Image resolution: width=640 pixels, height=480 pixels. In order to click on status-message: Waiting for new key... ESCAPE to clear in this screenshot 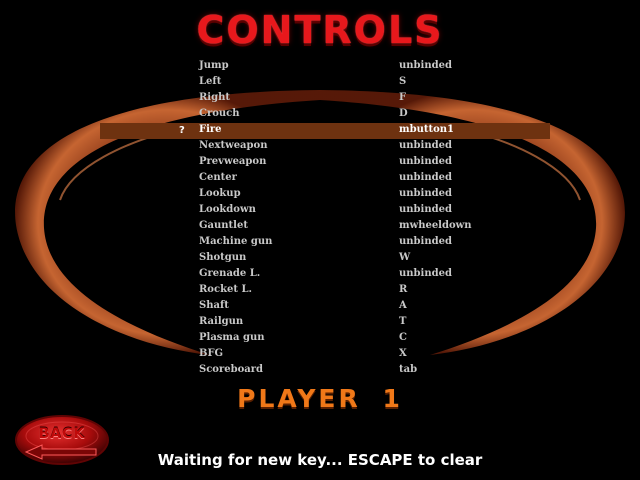, I will do `click(320, 460)`.